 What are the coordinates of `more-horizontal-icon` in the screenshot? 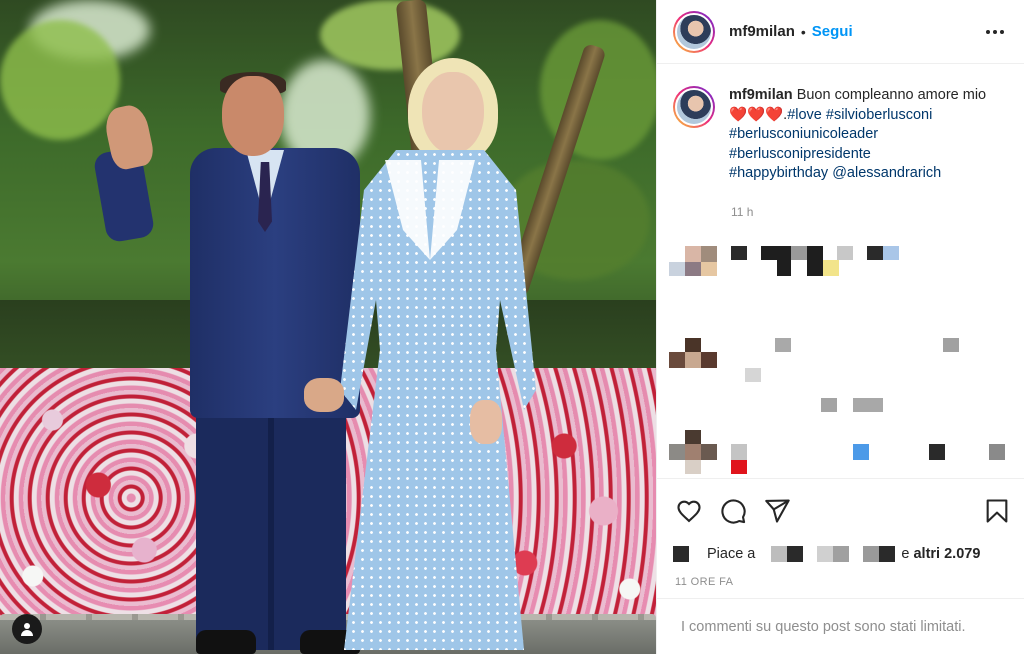 It's located at (995, 32).